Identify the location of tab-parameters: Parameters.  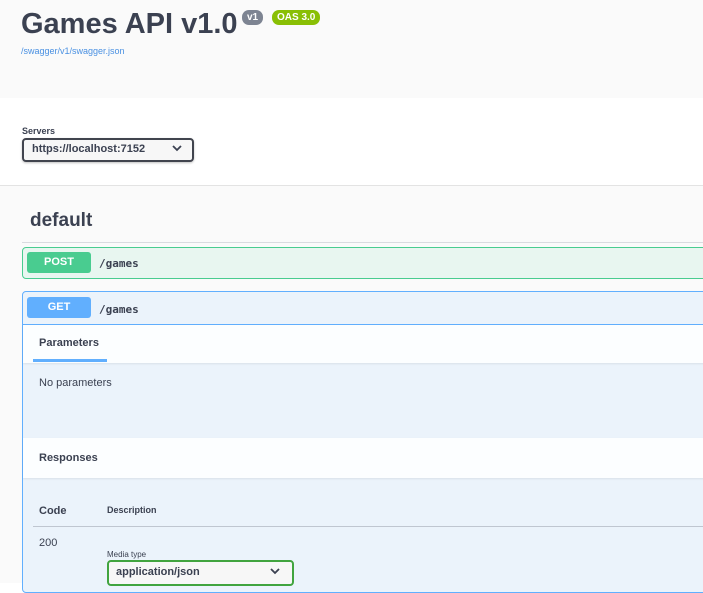
(69, 343).